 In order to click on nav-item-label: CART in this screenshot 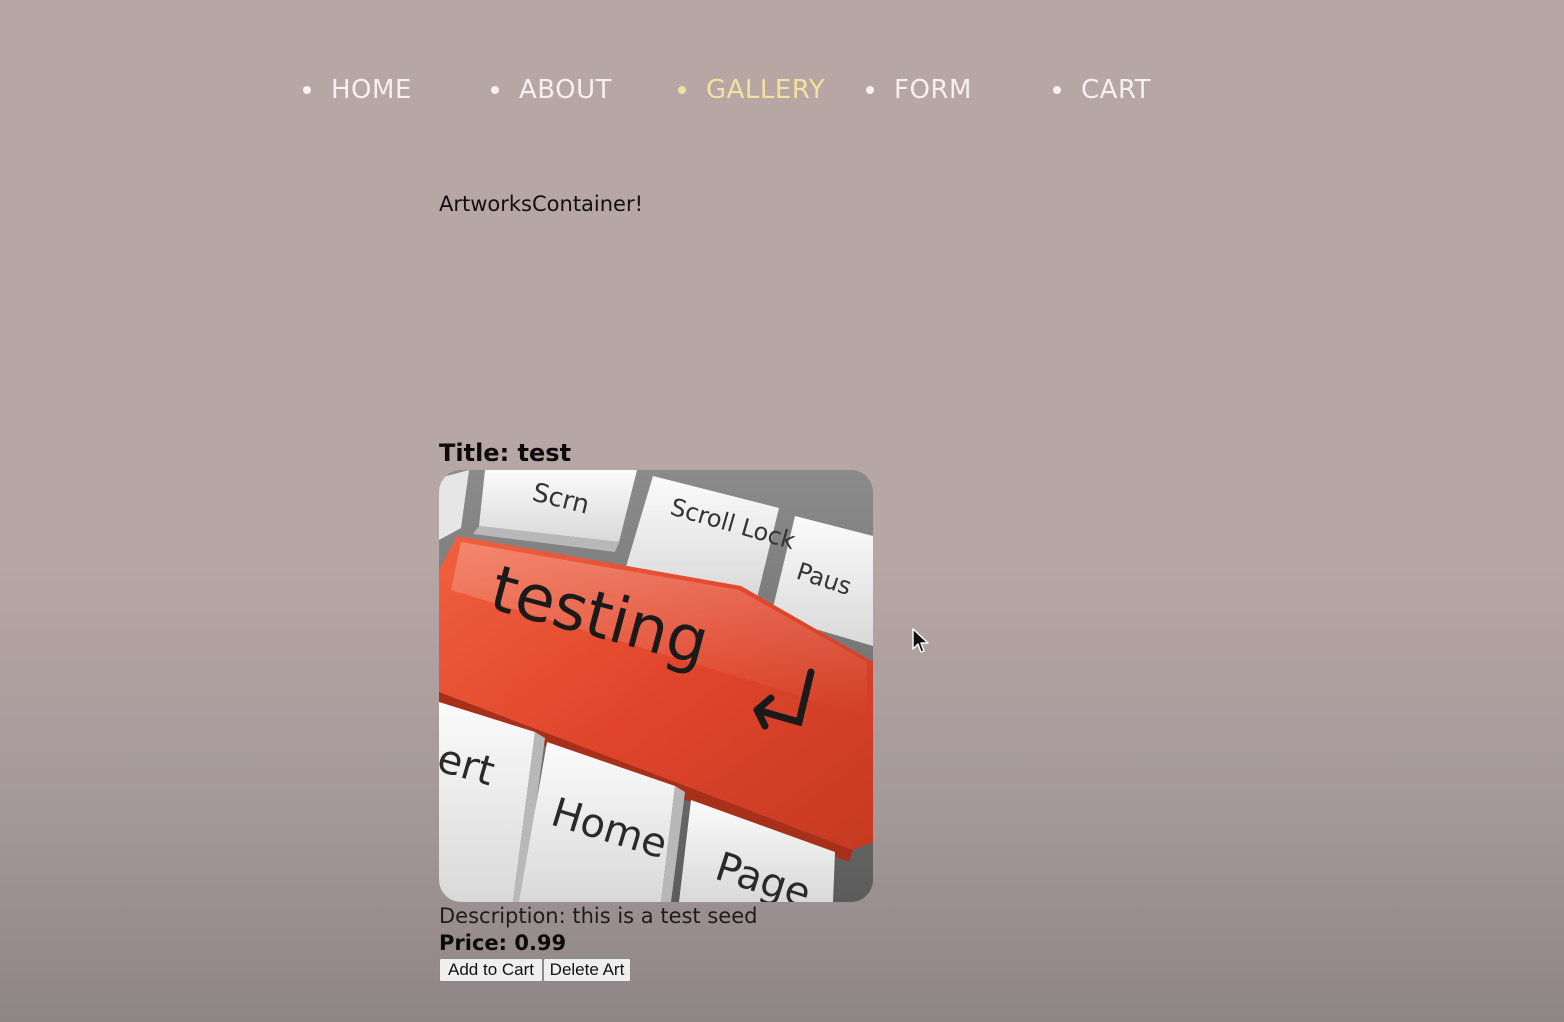, I will do `click(1116, 90)`.